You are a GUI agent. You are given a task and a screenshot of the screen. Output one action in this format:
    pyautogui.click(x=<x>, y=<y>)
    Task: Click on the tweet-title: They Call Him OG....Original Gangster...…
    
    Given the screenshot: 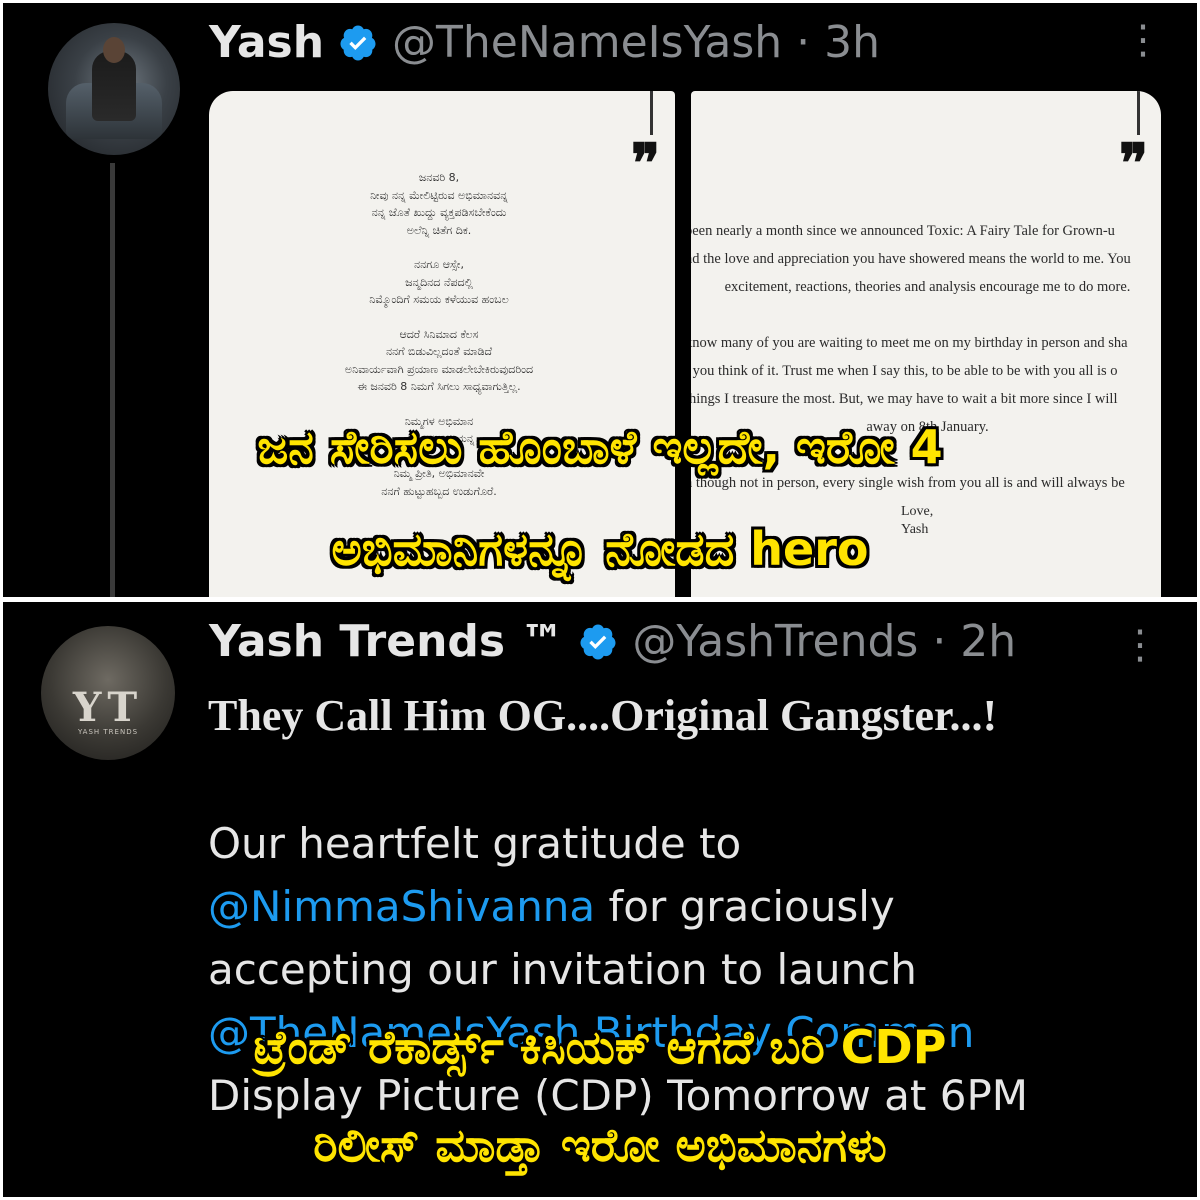 What is the action you would take?
    pyautogui.click(x=603, y=715)
    